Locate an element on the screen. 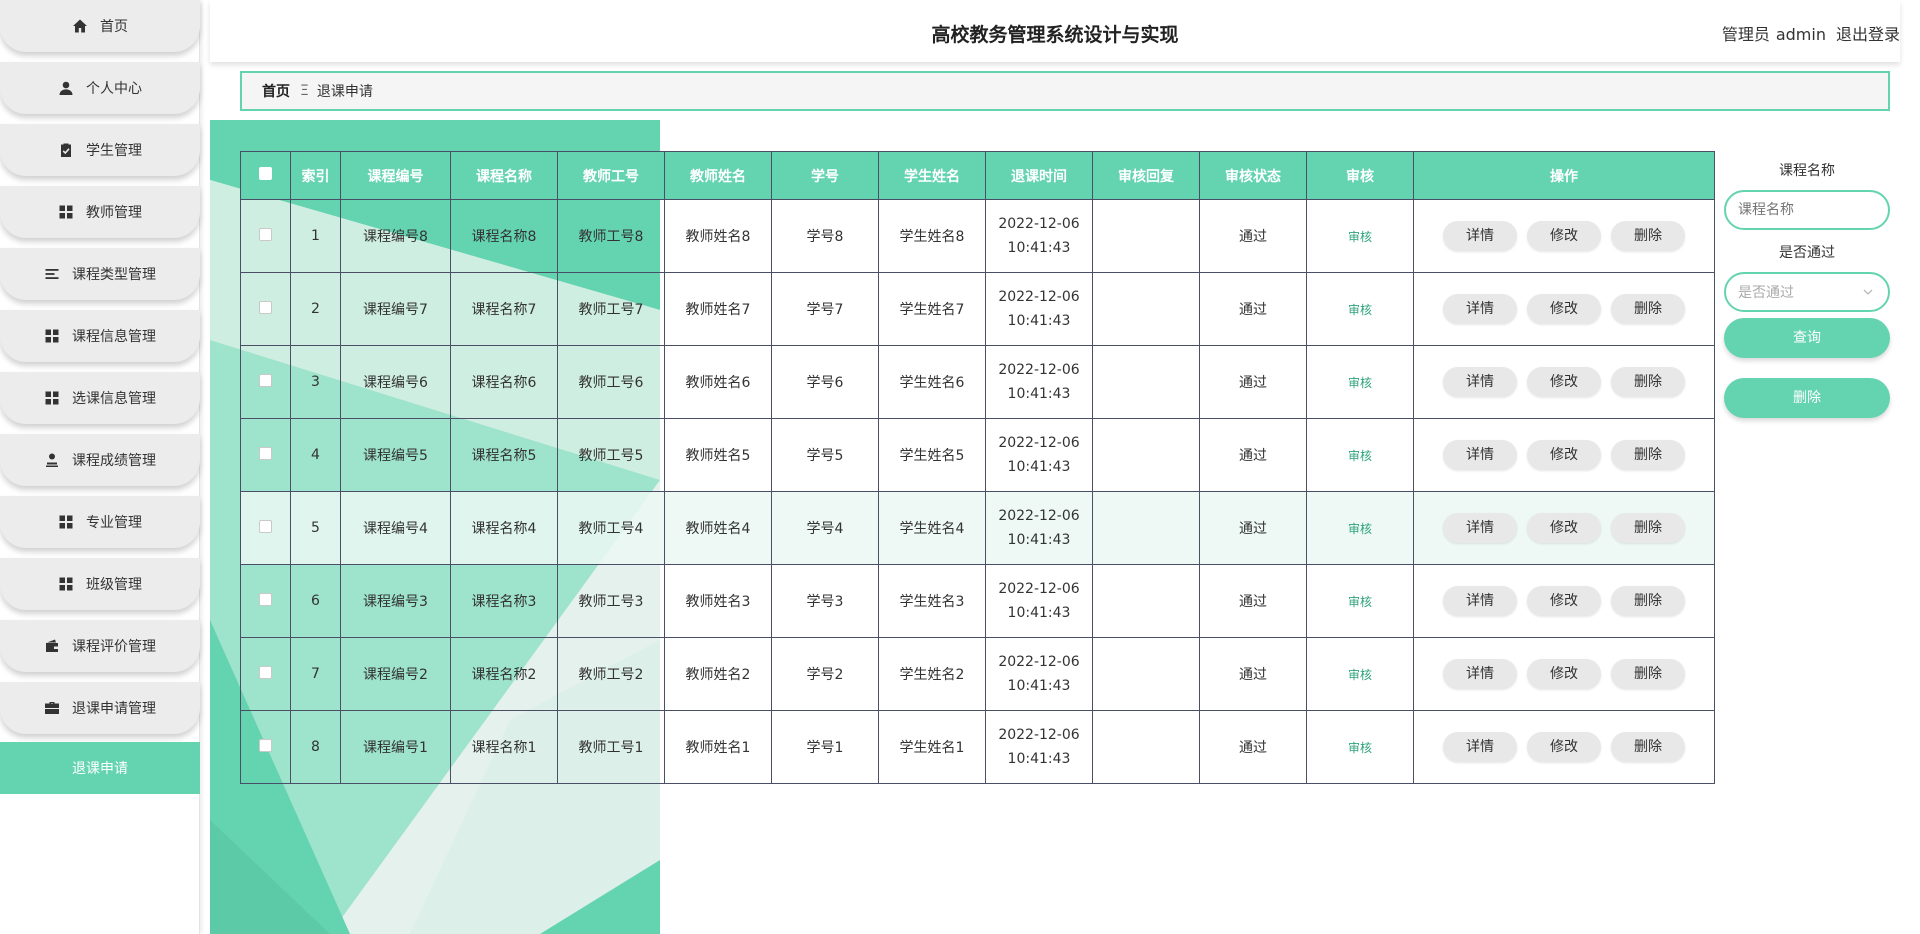 This screenshot has width=1920, height=934. select-all-cell is located at coordinates (265, 175).